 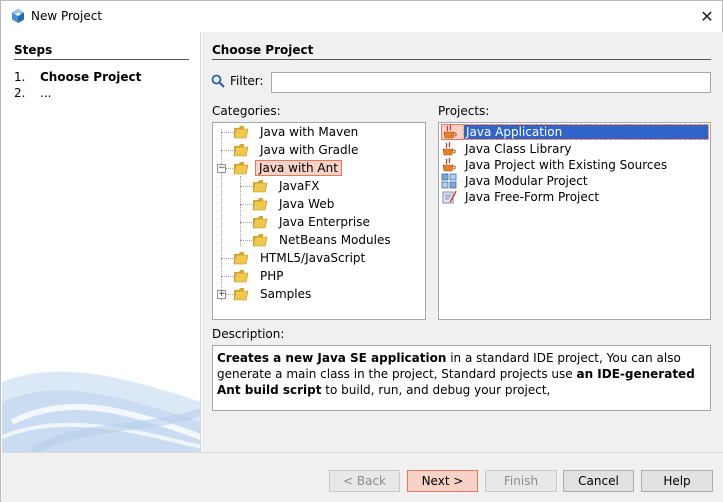 I want to click on project-item-label: Java Class Library, so click(x=518, y=149).